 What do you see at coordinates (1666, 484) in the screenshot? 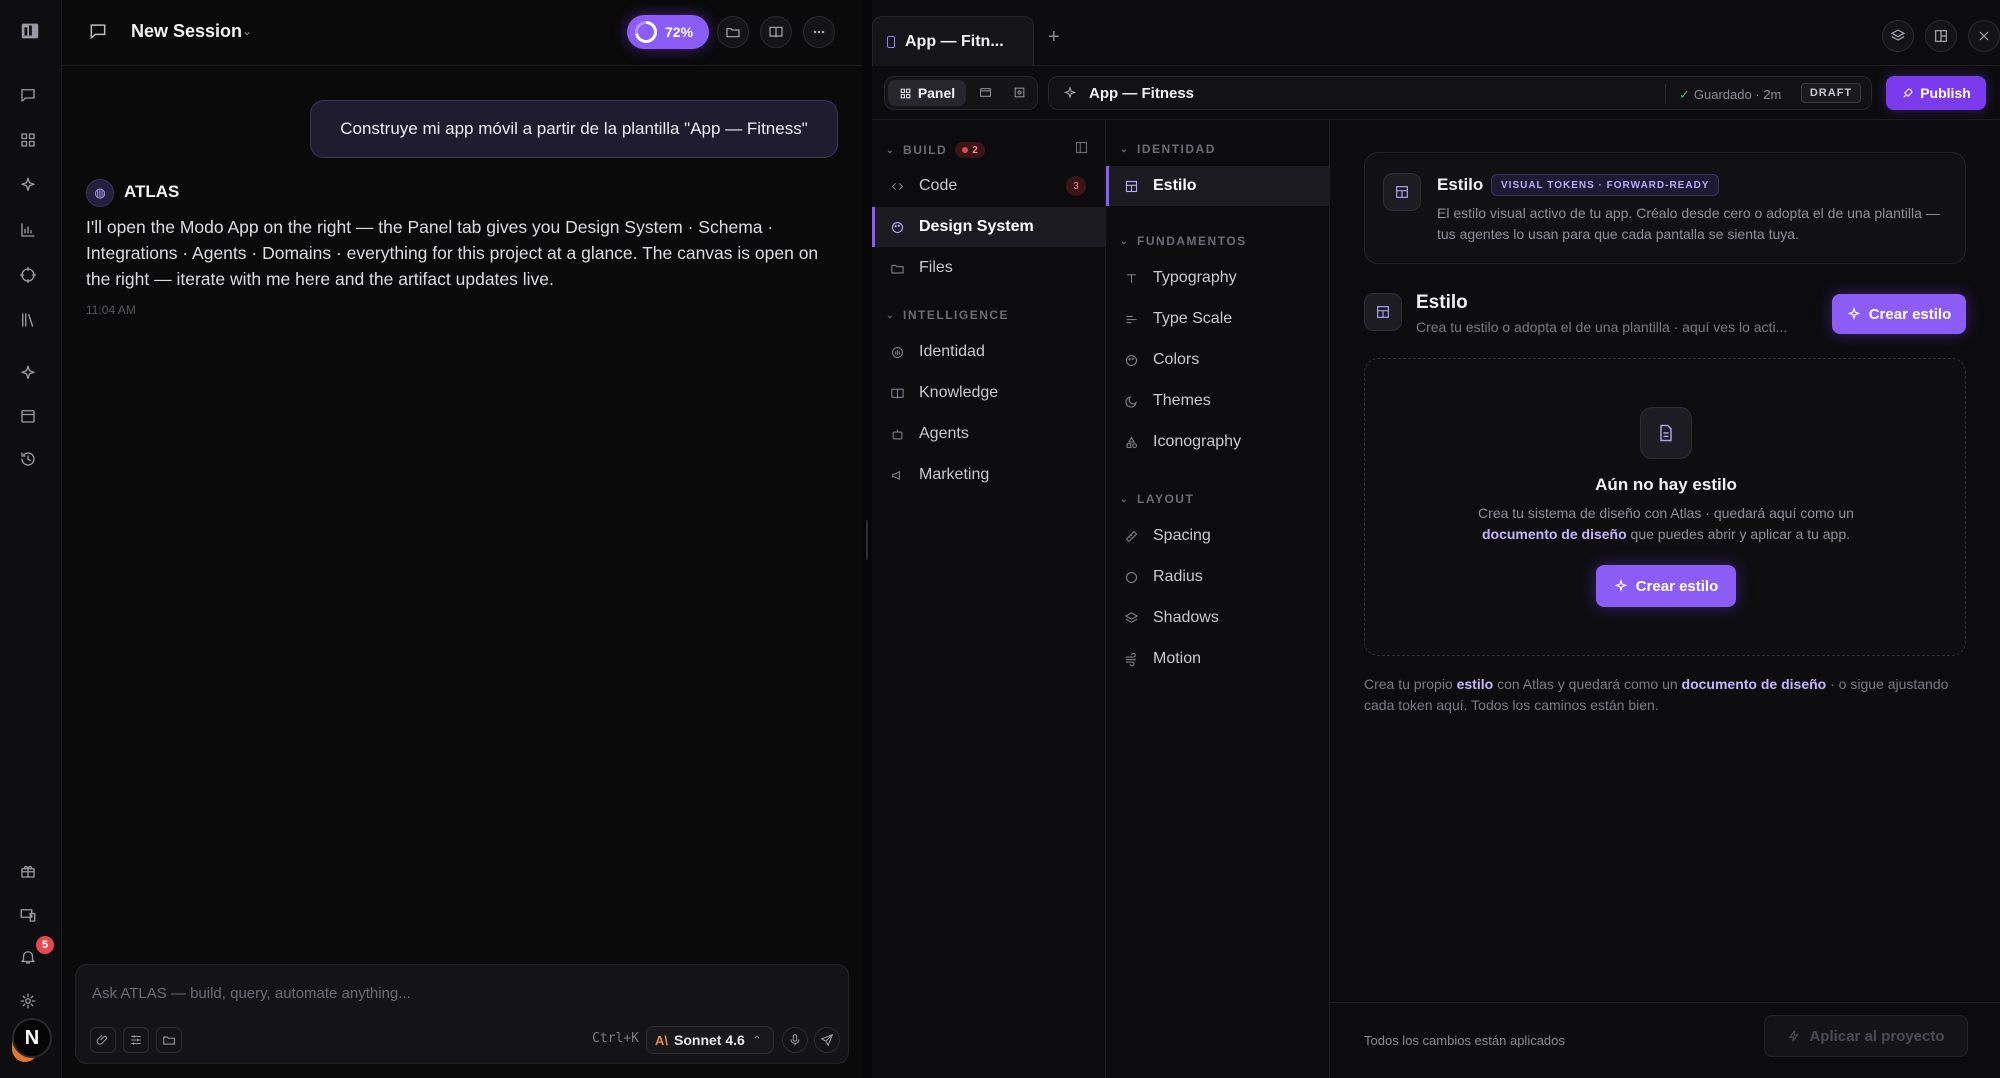
I see `empty-title: Aún no hay estilo` at bounding box center [1666, 484].